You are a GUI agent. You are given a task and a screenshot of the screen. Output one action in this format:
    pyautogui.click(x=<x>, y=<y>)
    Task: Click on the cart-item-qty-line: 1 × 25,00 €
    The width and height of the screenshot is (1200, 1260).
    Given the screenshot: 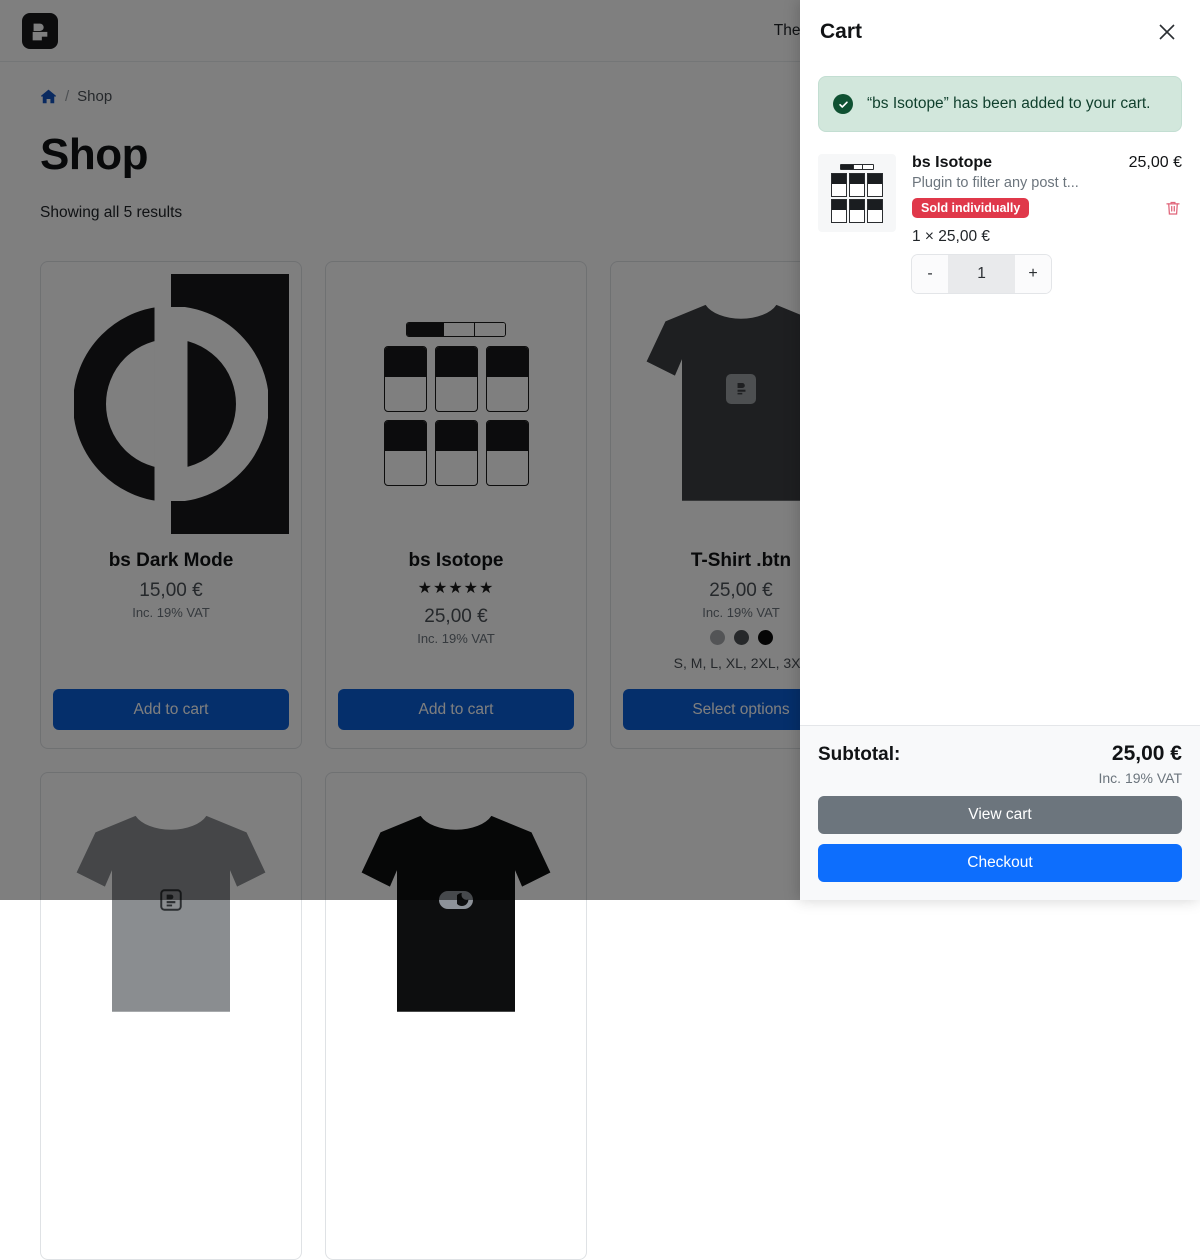 What is the action you would take?
    pyautogui.click(x=951, y=237)
    